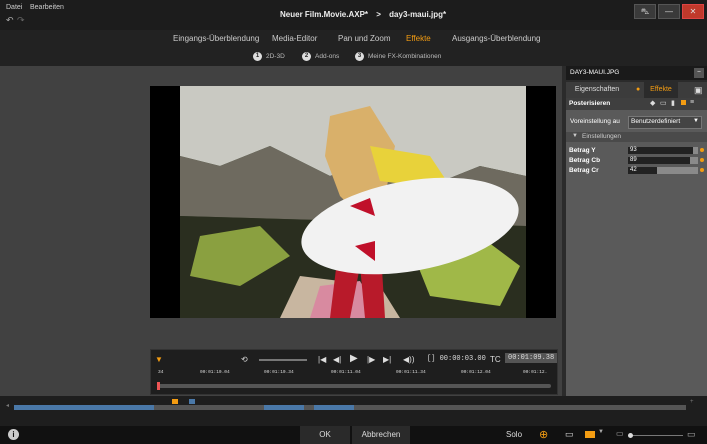 The image size is (707, 444). Describe the element at coordinates (652, 103) in the screenshot. I see `pin-icon: ◆` at that location.